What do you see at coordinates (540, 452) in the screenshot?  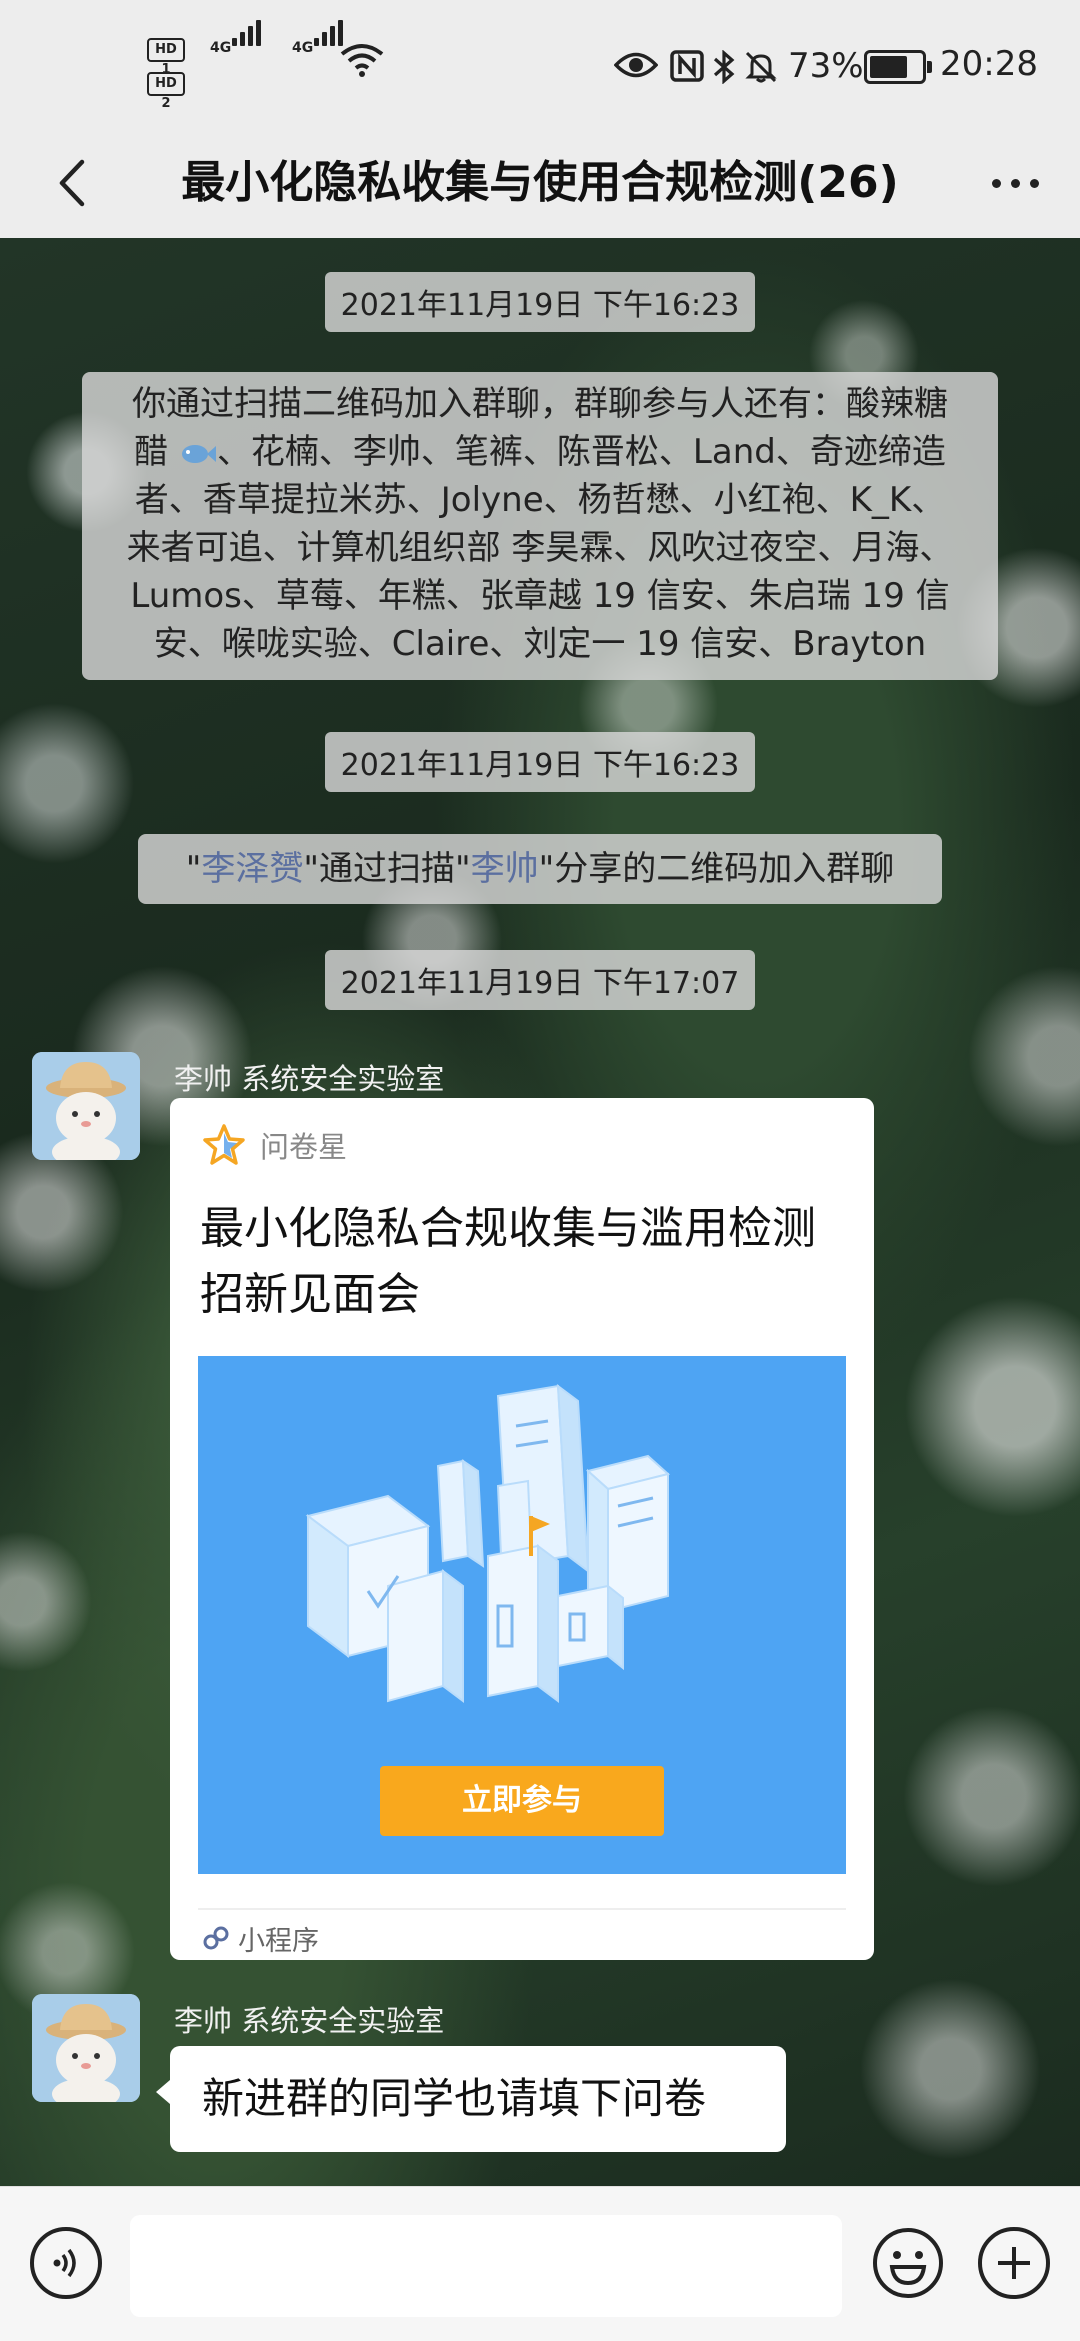 I see `join-notice-line: 醋 、花楠、李帅、笔裤、陈晋松、Land、奇迹缔造` at bounding box center [540, 452].